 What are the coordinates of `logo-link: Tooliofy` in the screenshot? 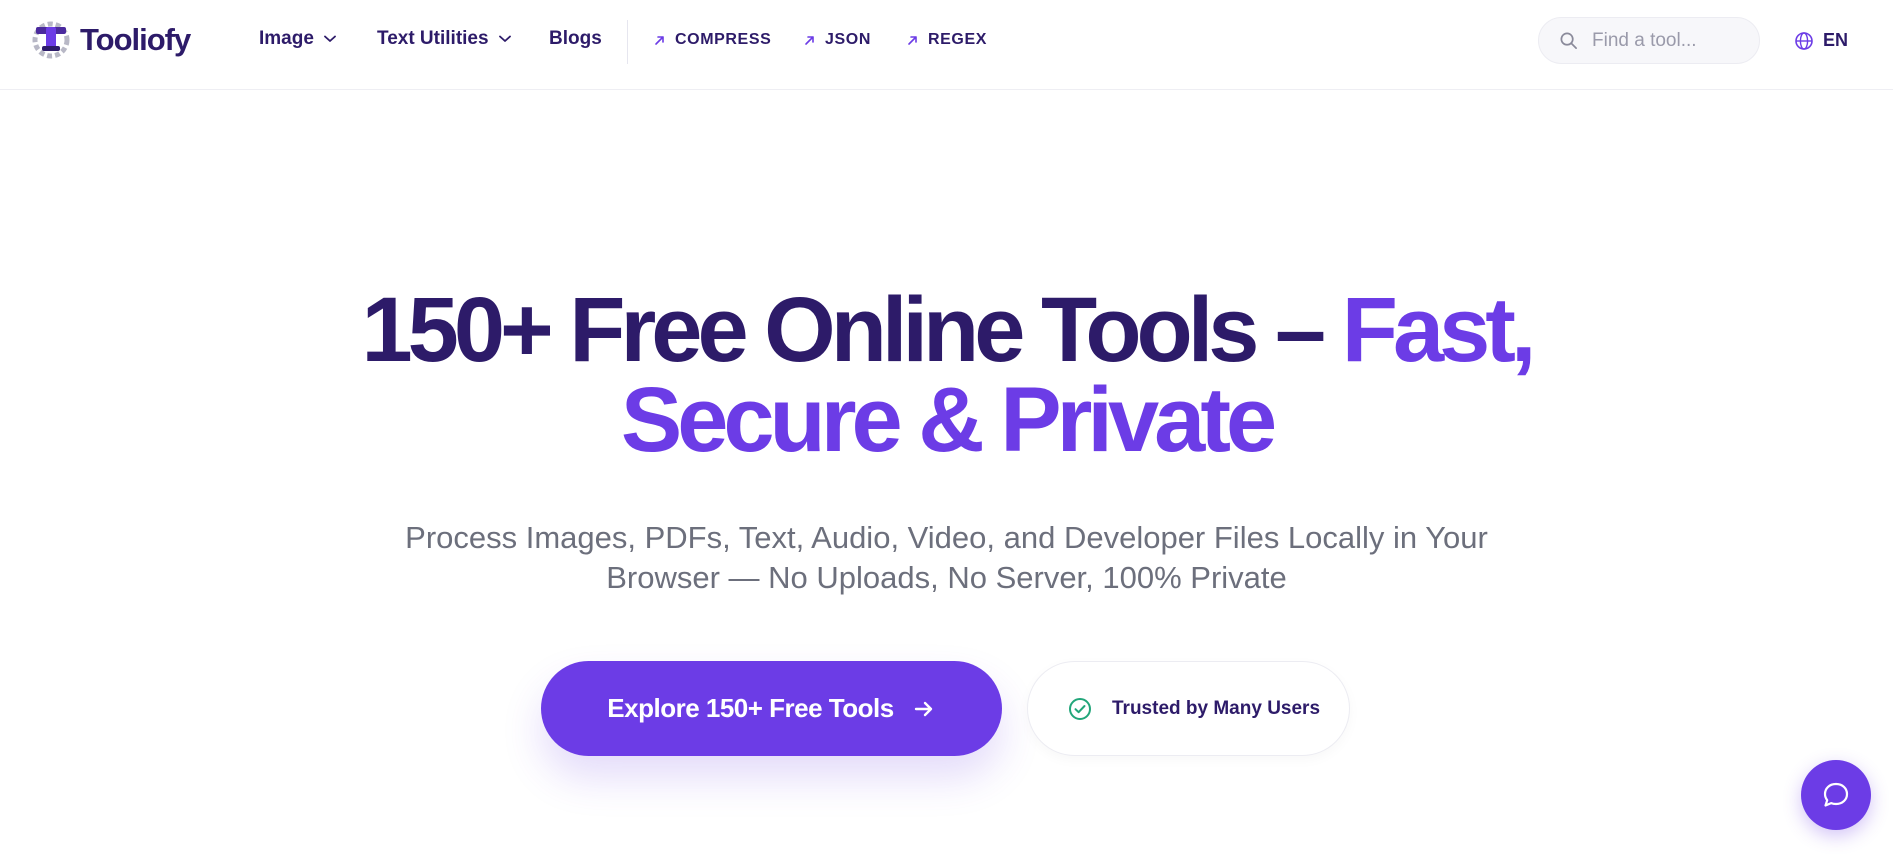 It's located at (110, 40).